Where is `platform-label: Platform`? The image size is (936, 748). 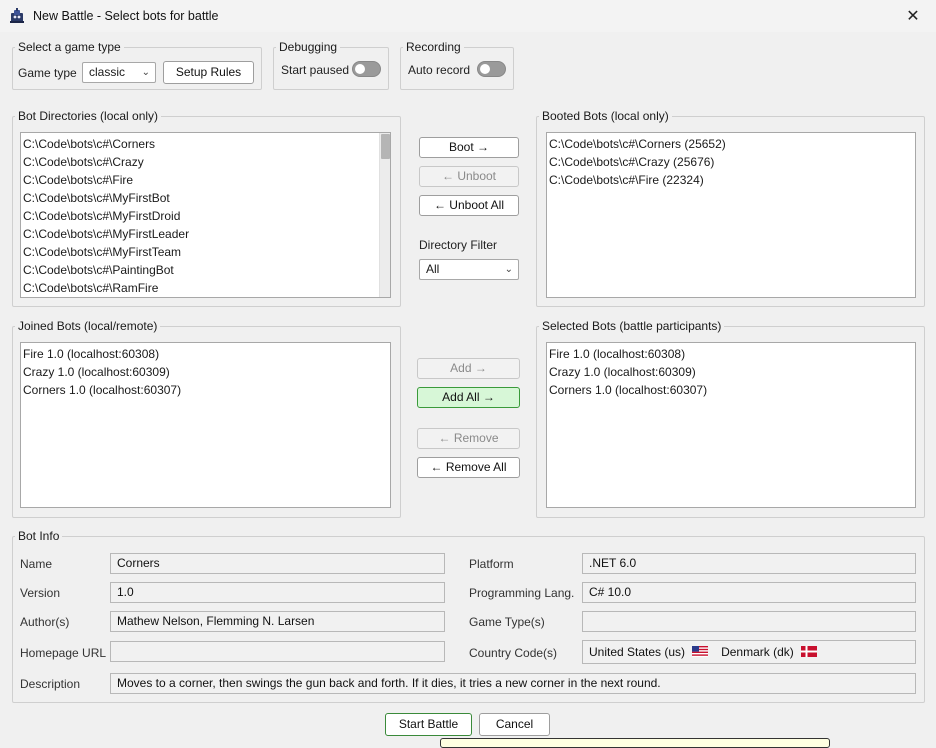
platform-label: Platform is located at coordinates (491, 564).